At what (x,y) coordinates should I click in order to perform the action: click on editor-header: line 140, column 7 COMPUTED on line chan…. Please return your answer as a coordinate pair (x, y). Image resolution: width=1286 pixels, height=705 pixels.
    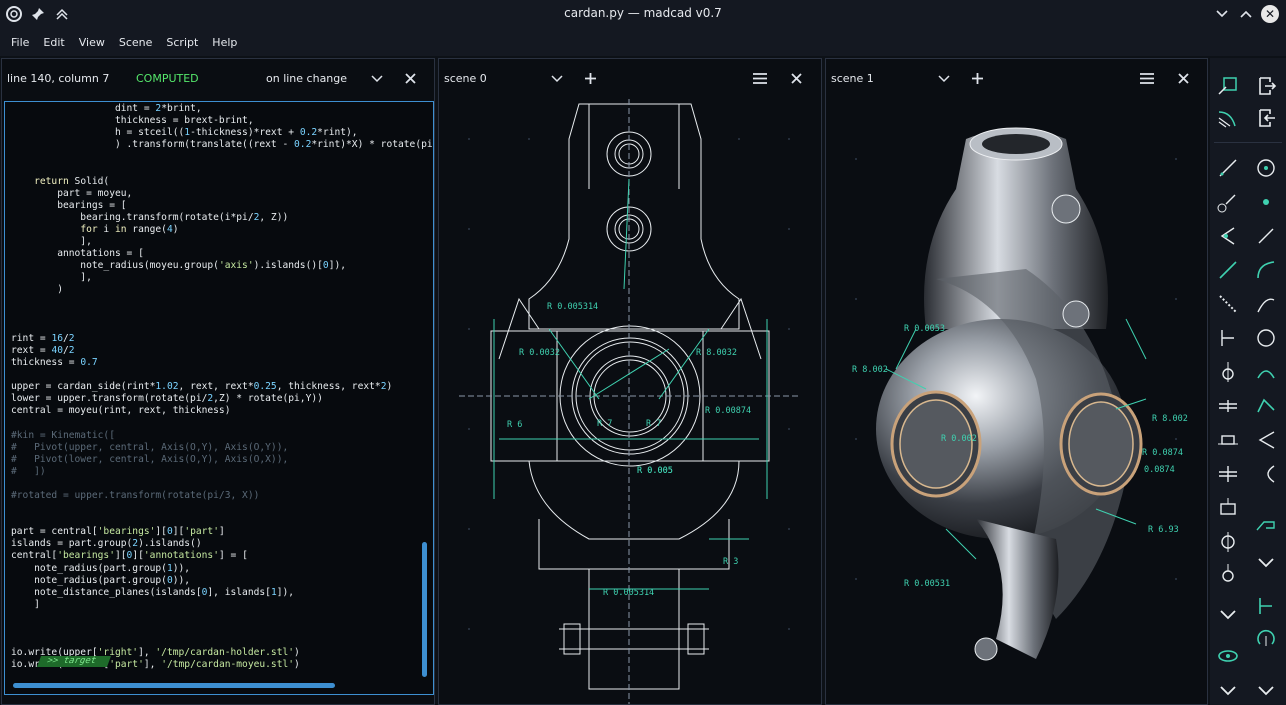
    Looking at the image, I should click on (218, 79).